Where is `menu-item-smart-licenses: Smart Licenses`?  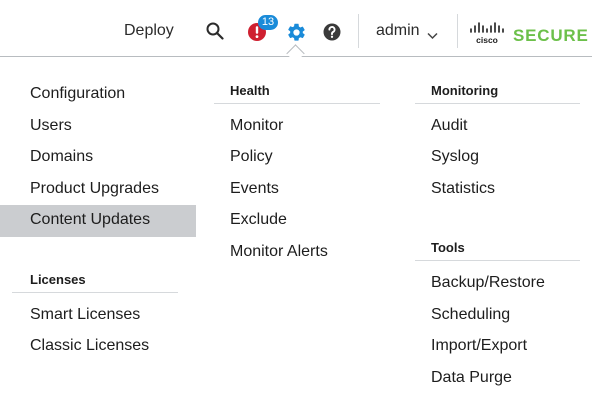
menu-item-smart-licenses: Smart Licenses is located at coordinates (85, 315).